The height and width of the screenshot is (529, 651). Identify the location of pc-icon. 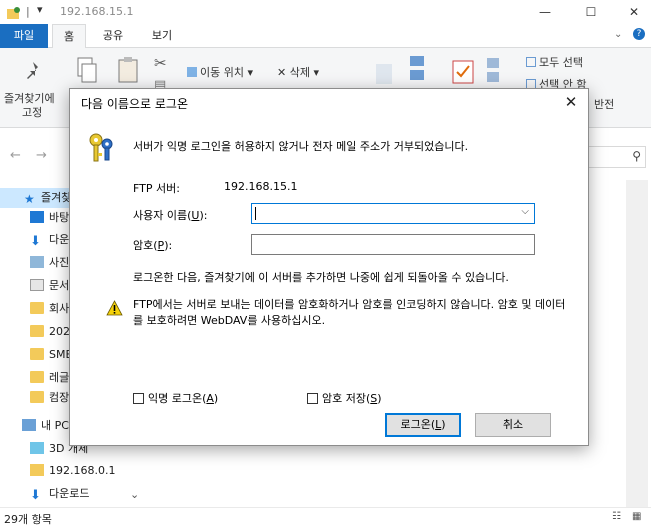
(29, 425).